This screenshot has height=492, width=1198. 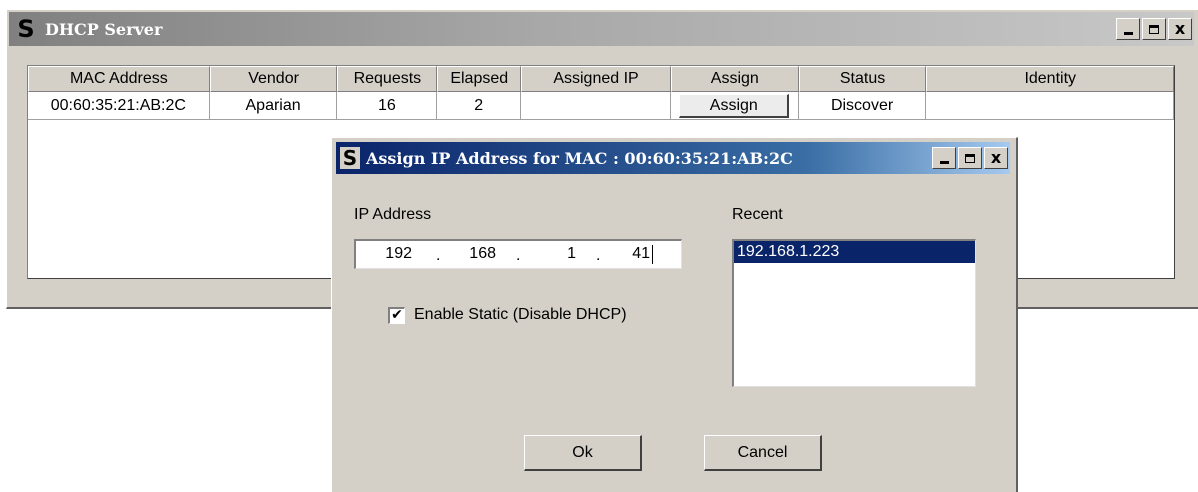 What do you see at coordinates (601, 29) in the screenshot?
I see `main-titlebar: S DHCP Server x` at bounding box center [601, 29].